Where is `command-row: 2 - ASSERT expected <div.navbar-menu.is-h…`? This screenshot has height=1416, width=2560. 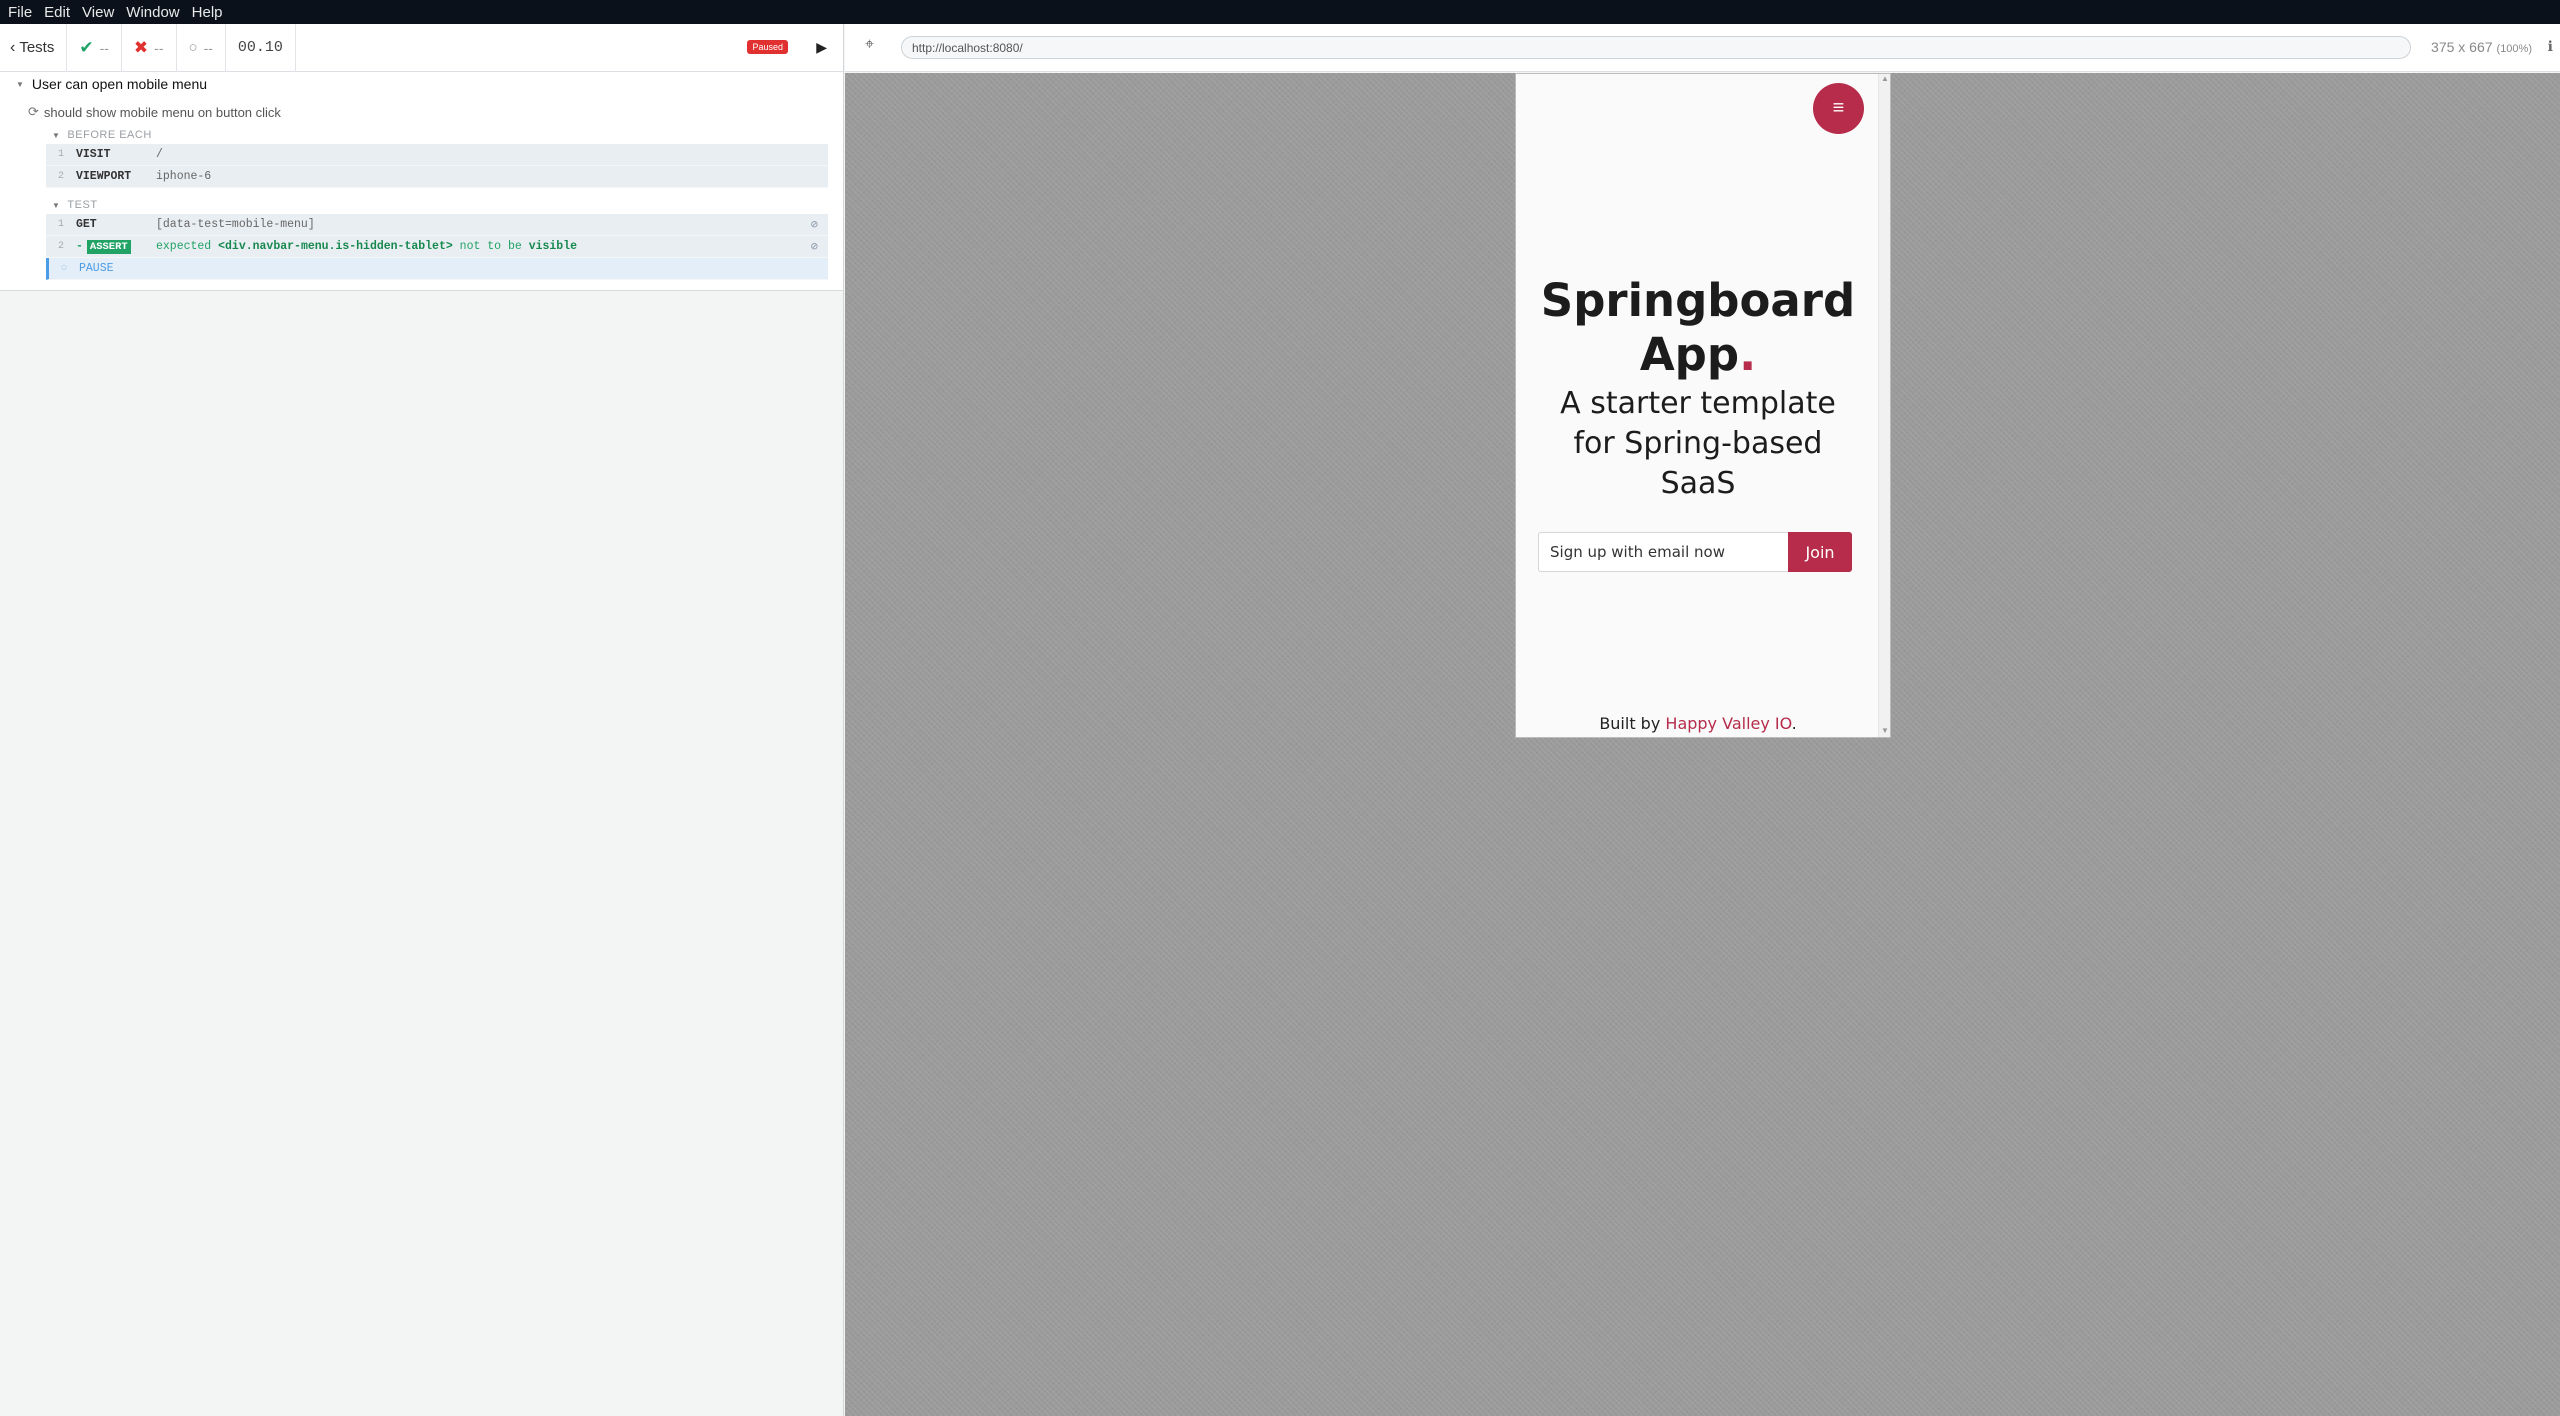
command-row: 2 - ASSERT expected <div.navbar-menu.is-h… is located at coordinates (437, 247).